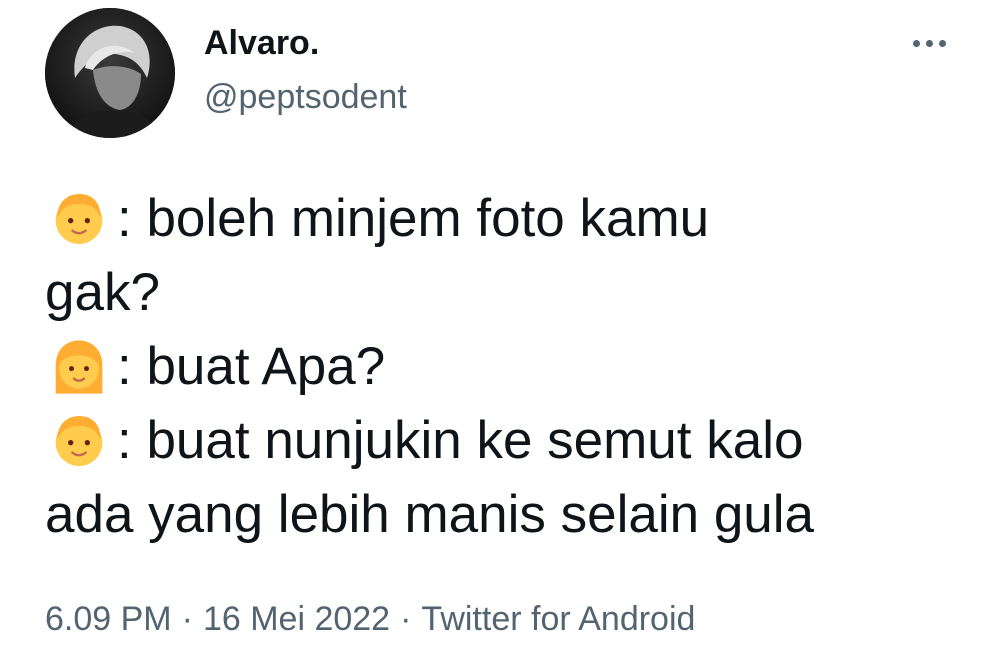 Image resolution: width=1000 pixels, height=666 pixels. I want to click on avatar, so click(110, 73).